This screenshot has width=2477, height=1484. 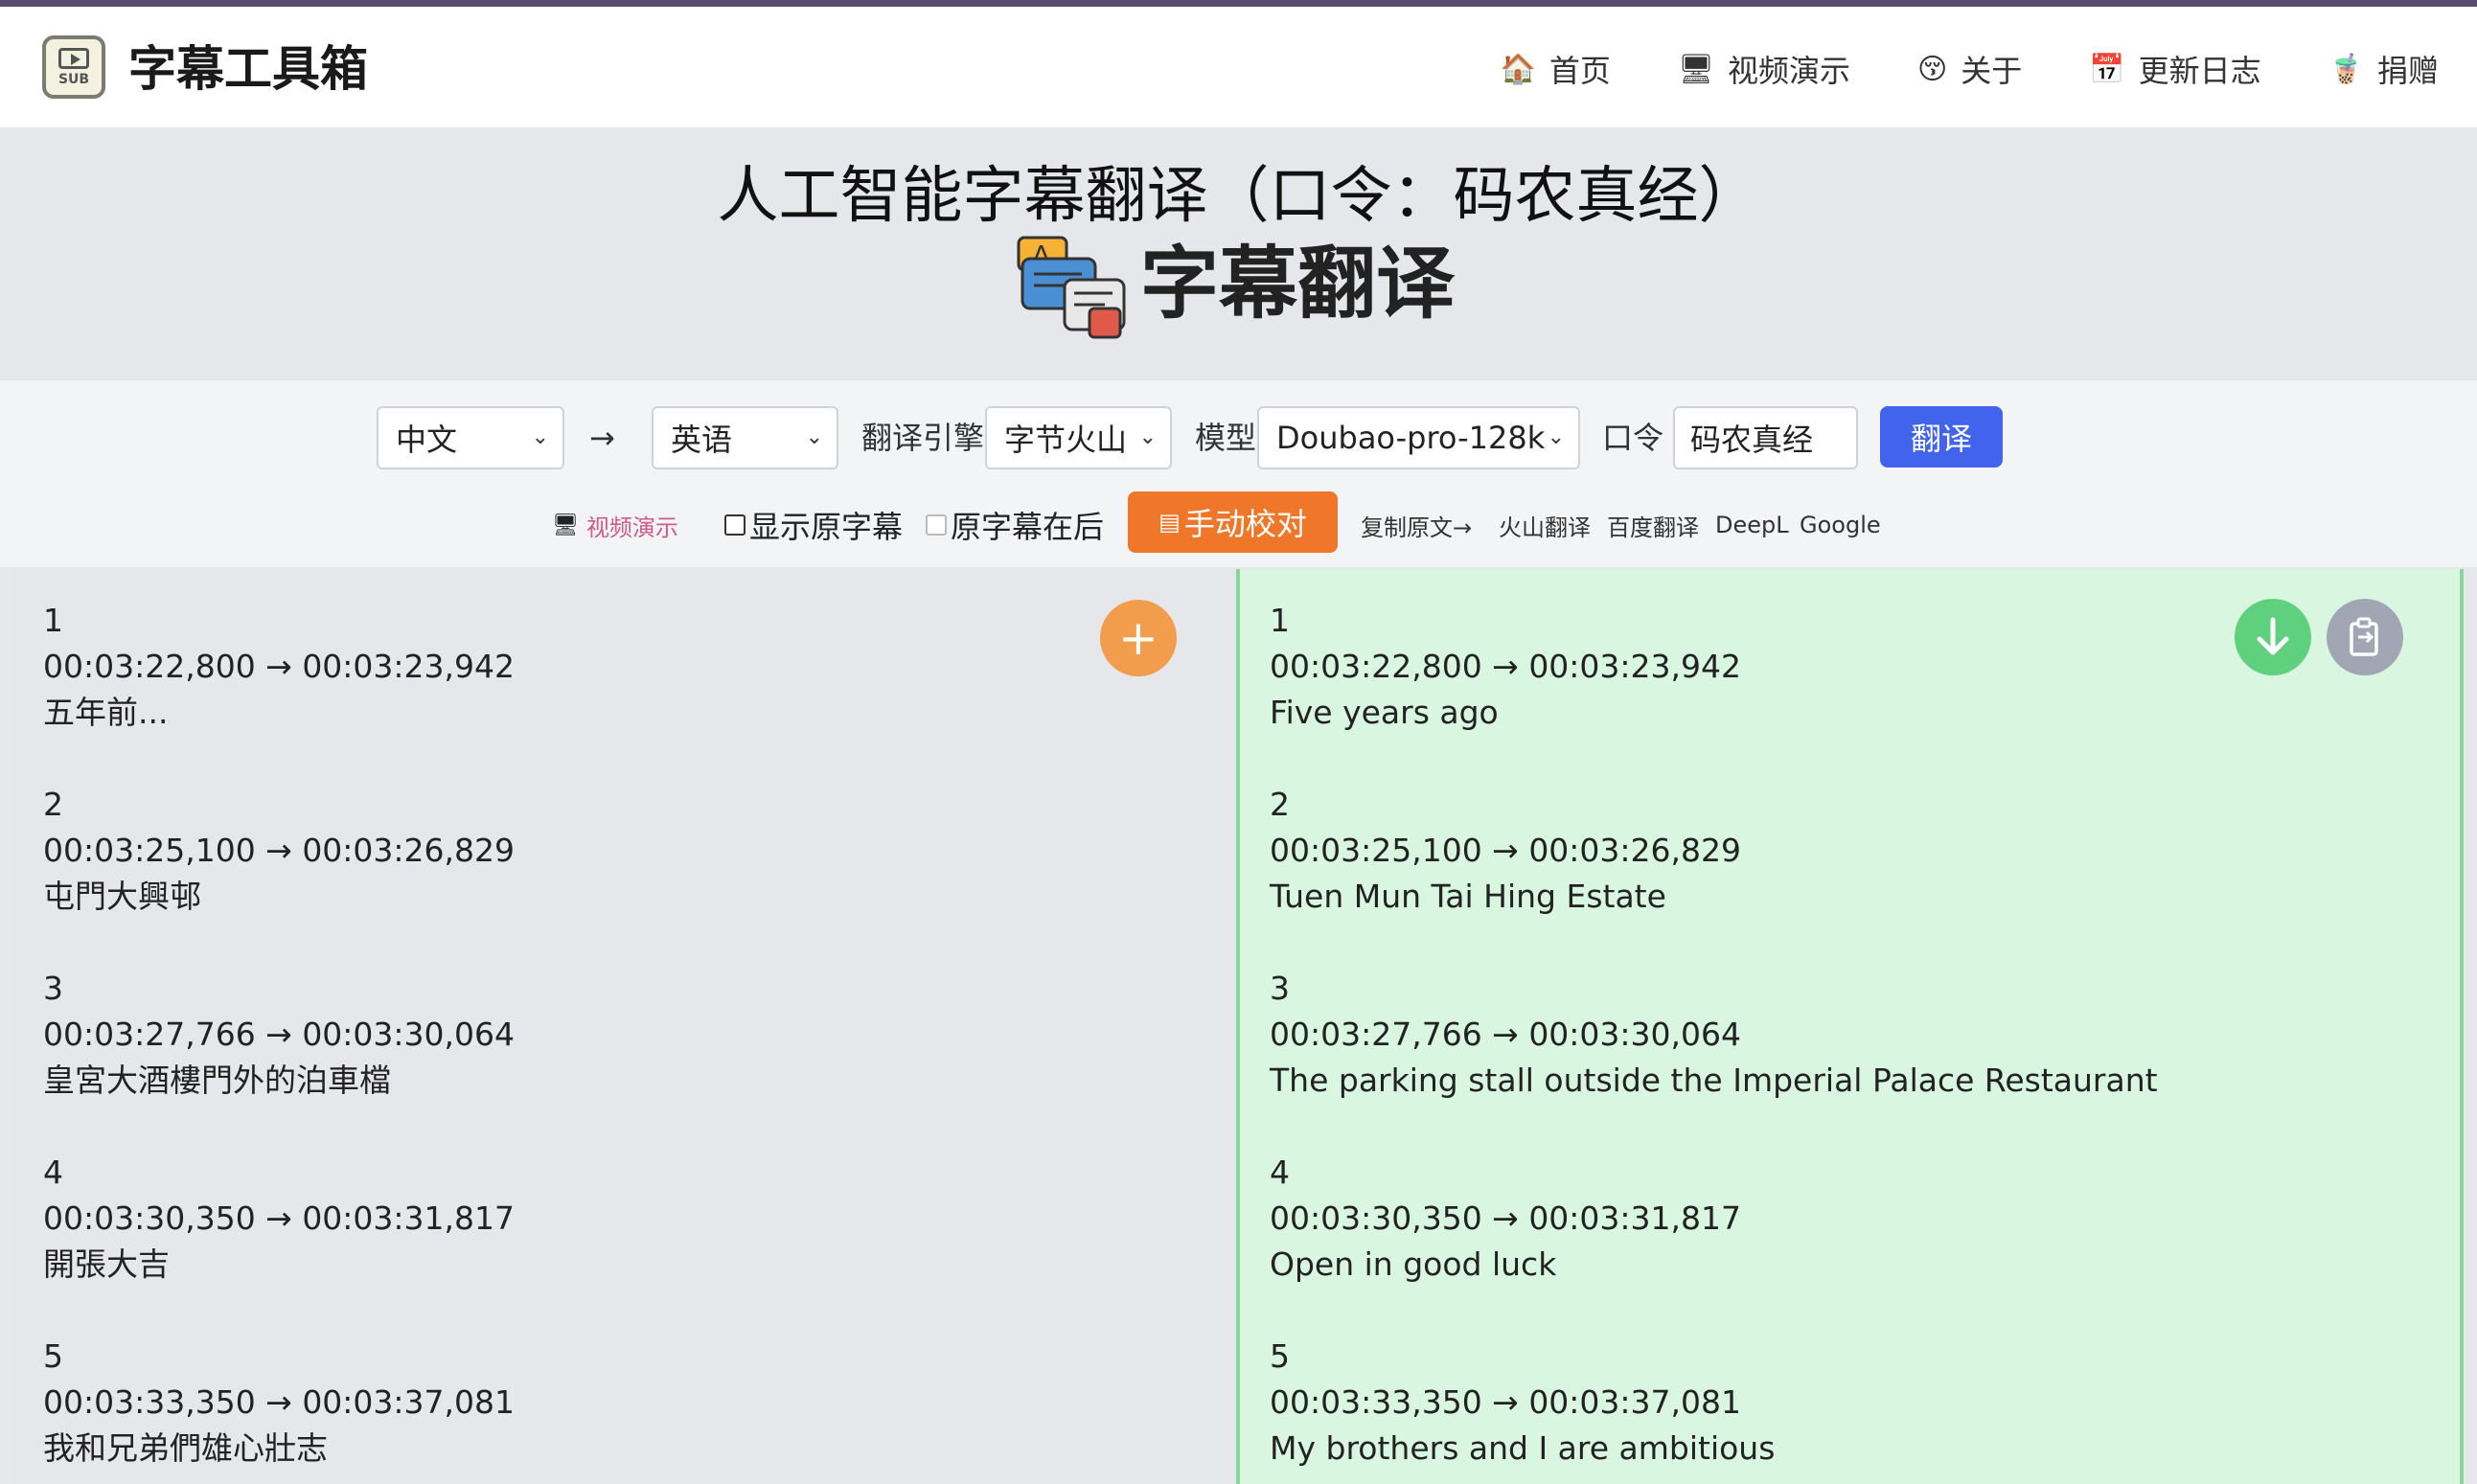 What do you see at coordinates (1992, 71) in the screenshot?
I see `nav-label: 关于` at bounding box center [1992, 71].